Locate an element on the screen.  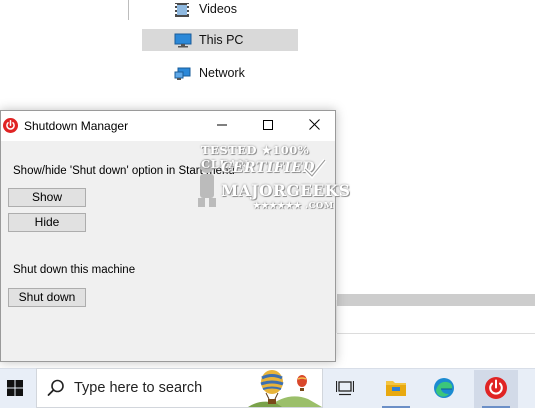
nav-item-this-pc: This PC is located at coordinates (220, 40).